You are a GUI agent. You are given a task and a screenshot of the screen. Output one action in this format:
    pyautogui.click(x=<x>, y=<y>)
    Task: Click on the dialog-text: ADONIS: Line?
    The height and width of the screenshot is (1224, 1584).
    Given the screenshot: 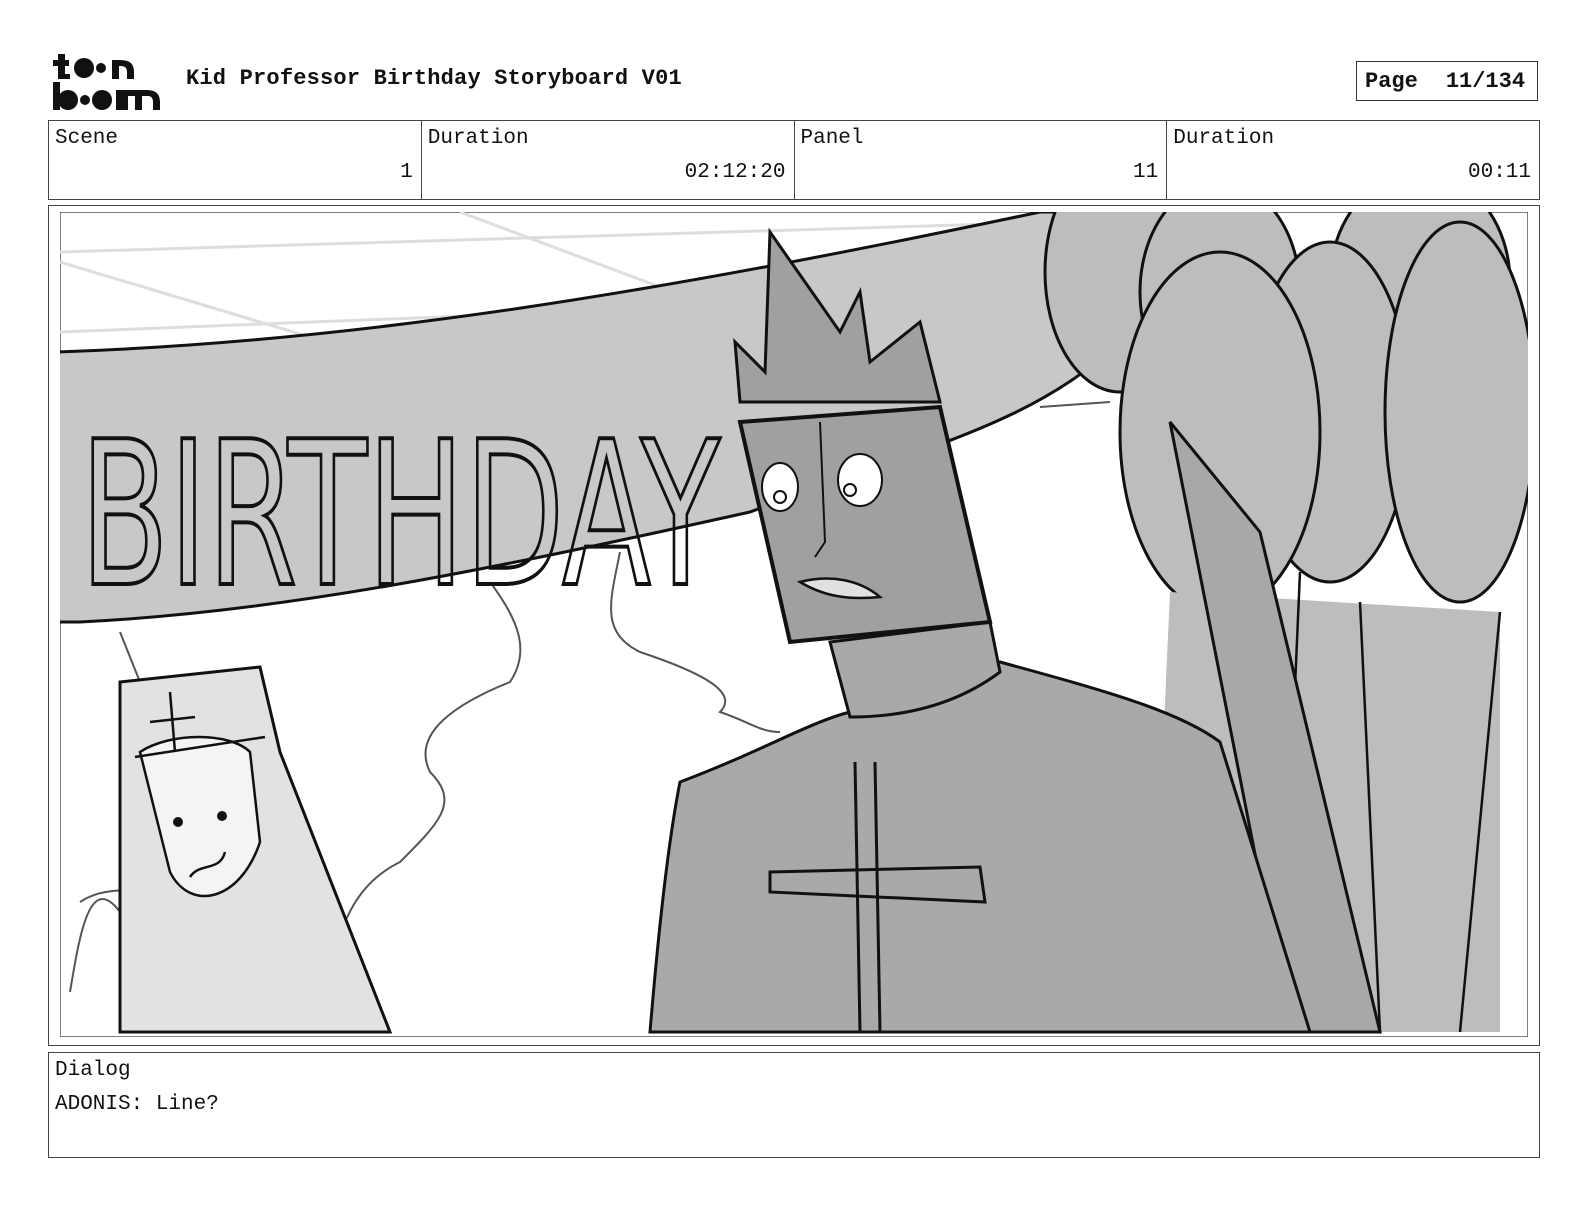 What is the action you would take?
    pyautogui.click(x=137, y=1104)
    